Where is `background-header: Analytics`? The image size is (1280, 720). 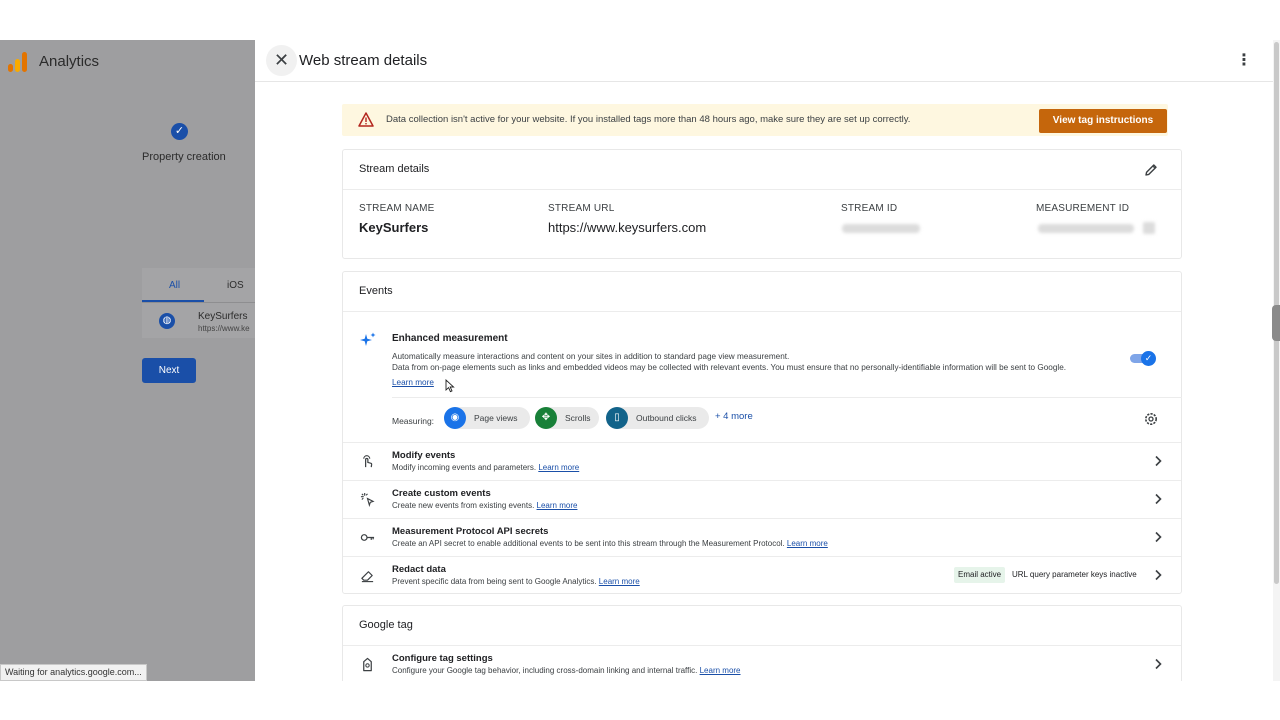
background-header: Analytics is located at coordinates (127, 61).